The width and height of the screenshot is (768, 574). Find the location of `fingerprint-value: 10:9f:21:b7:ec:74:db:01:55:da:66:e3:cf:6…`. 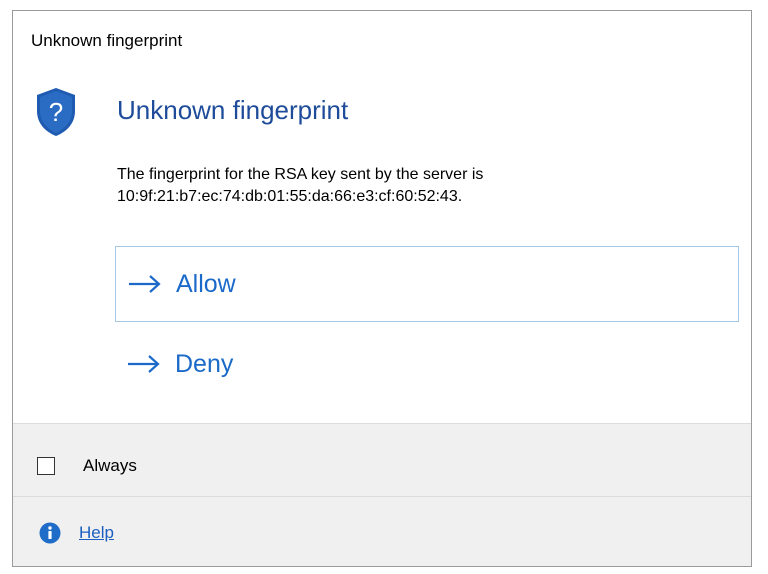

fingerprint-value: 10:9f:21:b7:ec:74:db:01:55:da:66:e3:cf:6… is located at coordinates (290, 196).